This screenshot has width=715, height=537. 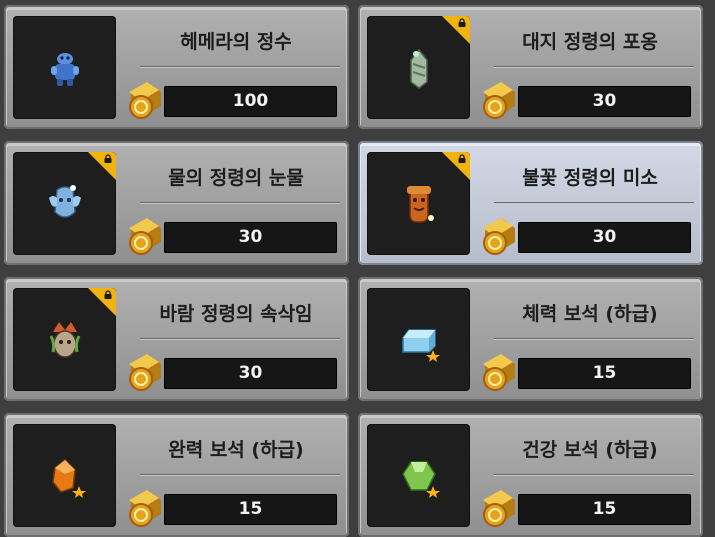 I want to click on shop-item-card: 체력 보석 (하급) 15, so click(x=530, y=339).